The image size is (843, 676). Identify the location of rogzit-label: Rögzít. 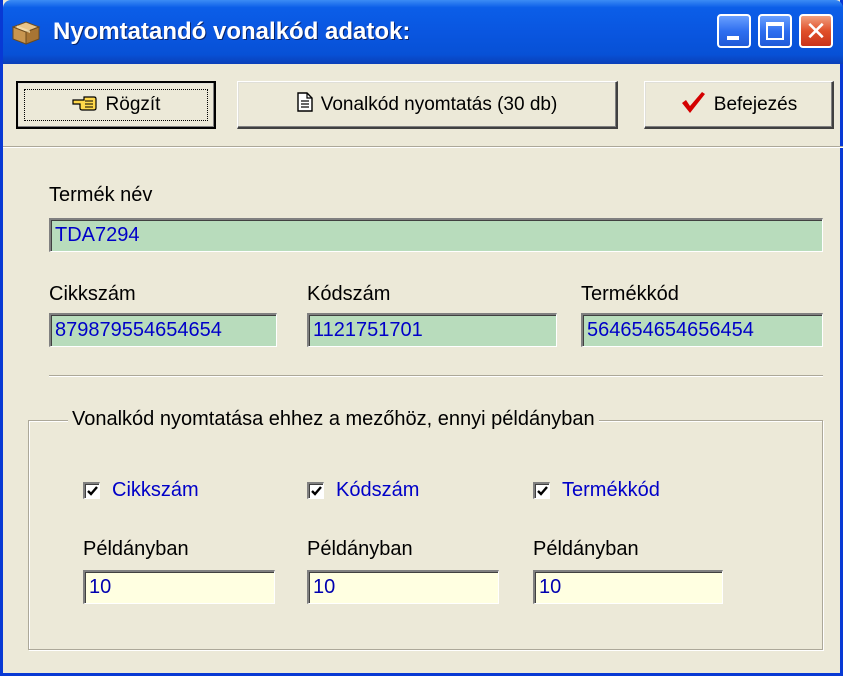
(133, 104).